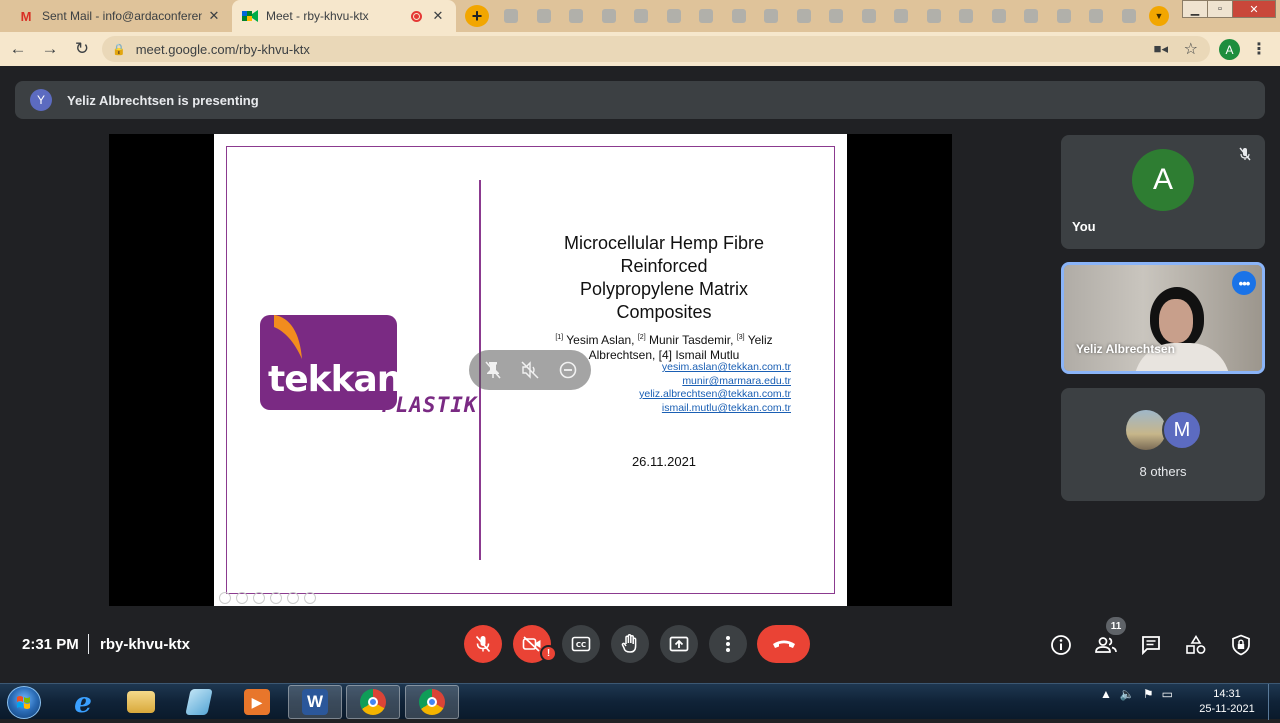 The image size is (1280, 723). What do you see at coordinates (728, 644) in the screenshot?
I see `more-options-button` at bounding box center [728, 644].